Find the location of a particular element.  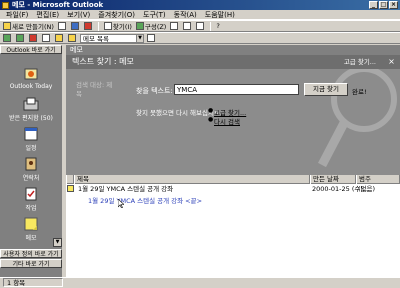

menu-edit: 편집(E) is located at coordinates (47, 15).